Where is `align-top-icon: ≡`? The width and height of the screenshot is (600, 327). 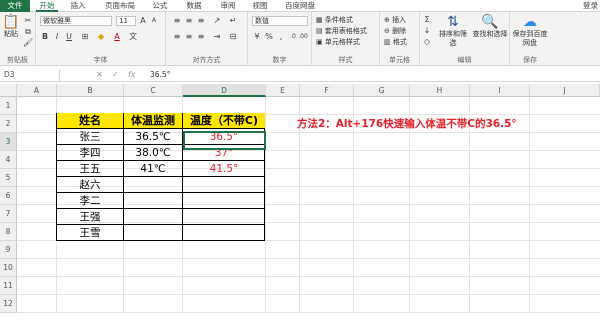
align-top-icon: ≡ is located at coordinates (177, 21).